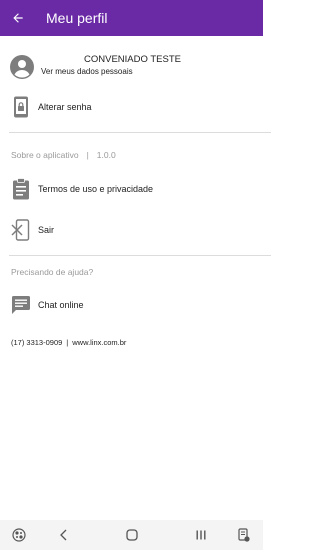 Image resolution: width=320 pixels, height=550 pixels. I want to click on chat-online-label: Chat online, so click(61, 305).